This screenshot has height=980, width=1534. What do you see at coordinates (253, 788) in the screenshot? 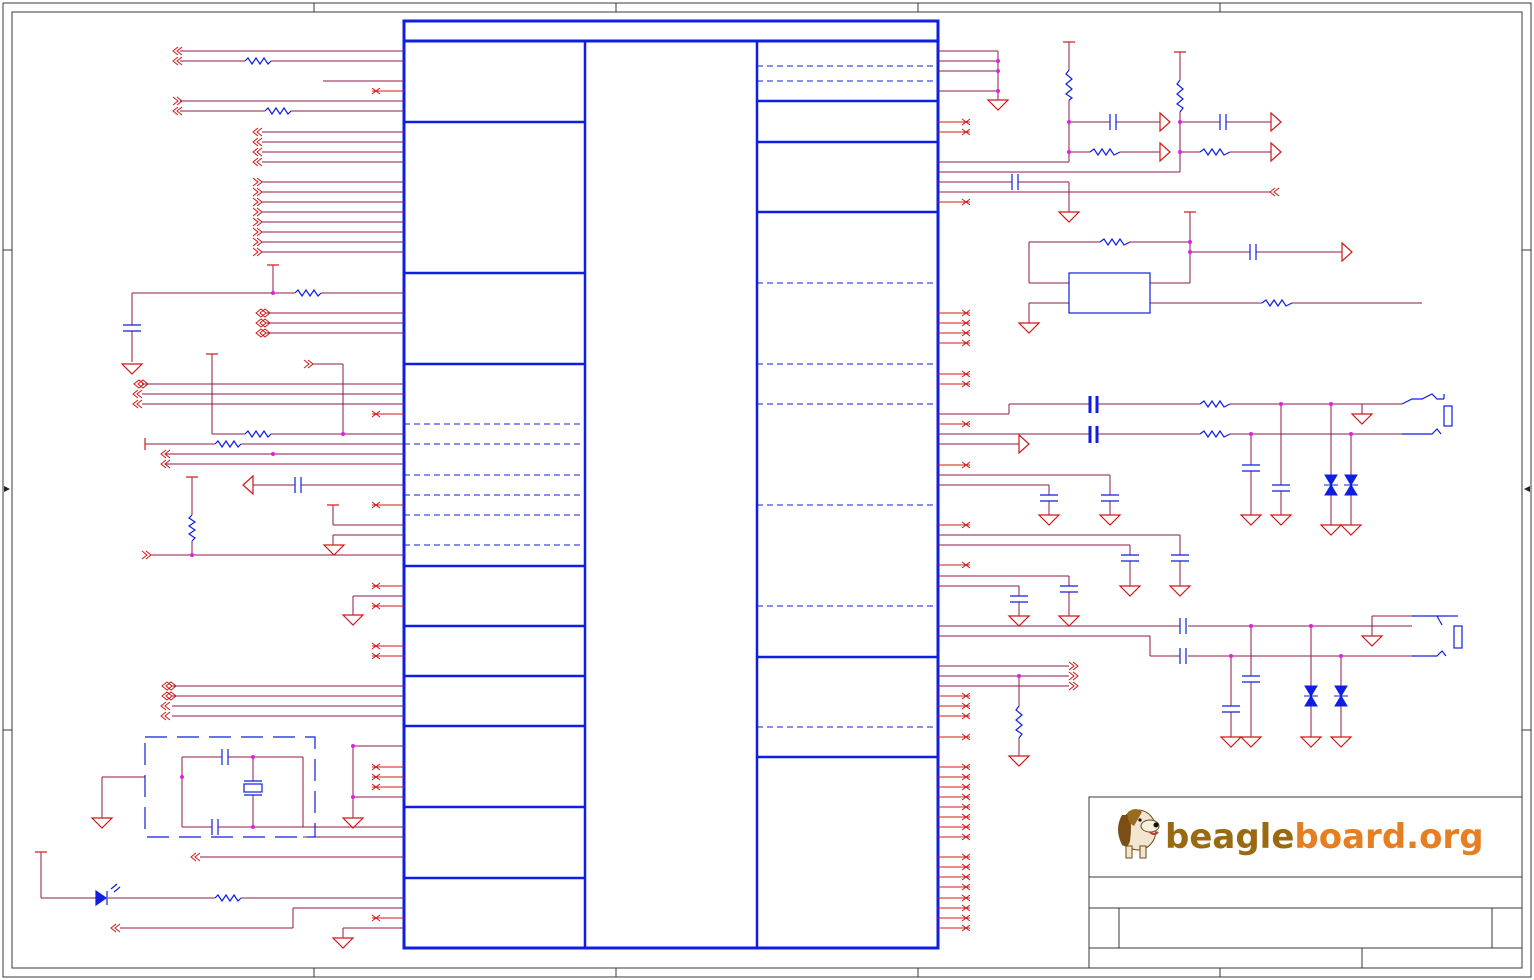
I see `crystal-icon` at bounding box center [253, 788].